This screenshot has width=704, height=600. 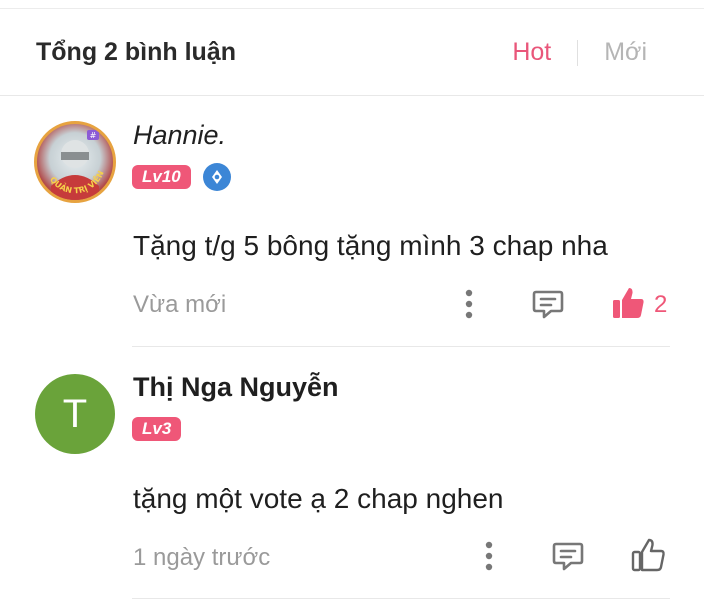 I want to click on comment-text: Tặng t/g 5 bông tặng mình 3 chap nha, so click(x=370, y=245).